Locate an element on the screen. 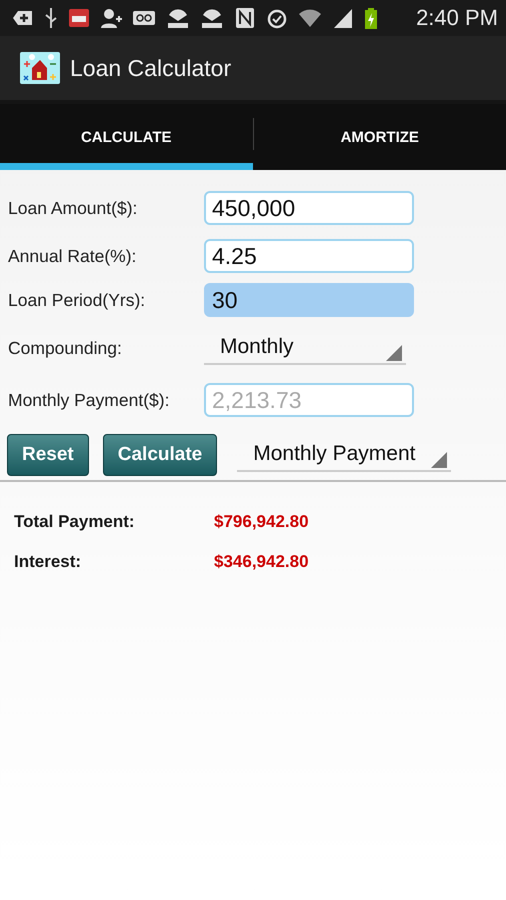  status-time: 2:40 PM is located at coordinates (457, 18).